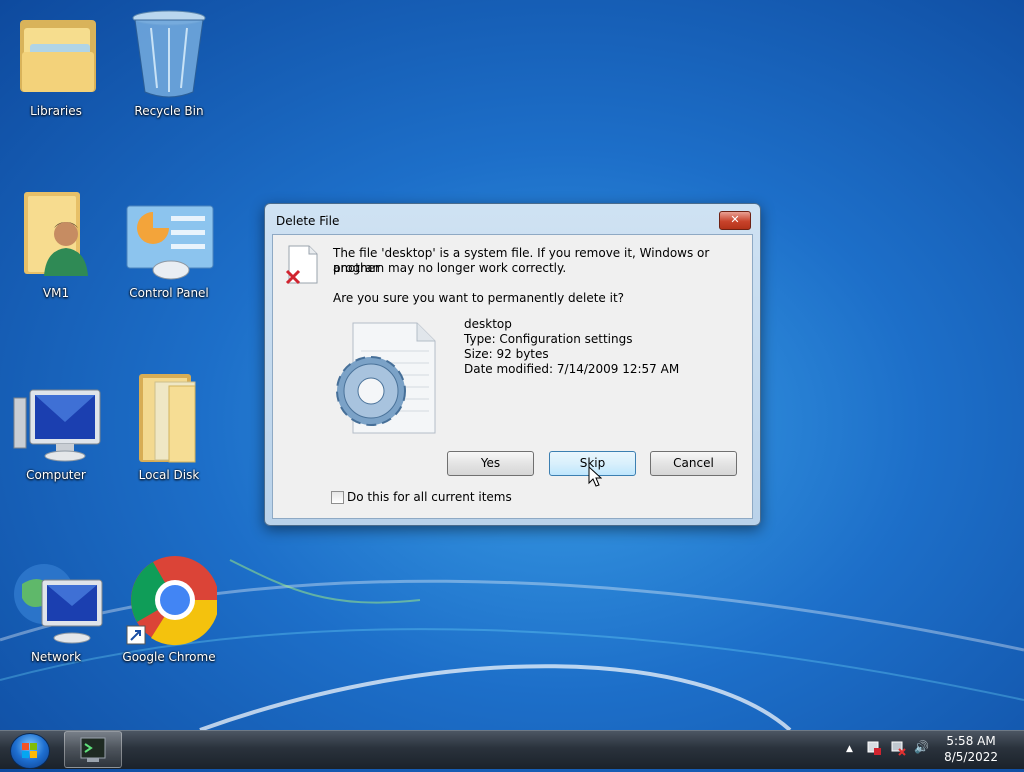 The image size is (1024, 772). I want to click on desktop-icon-recycle-bin: Recycle Bin, so click(169, 63).